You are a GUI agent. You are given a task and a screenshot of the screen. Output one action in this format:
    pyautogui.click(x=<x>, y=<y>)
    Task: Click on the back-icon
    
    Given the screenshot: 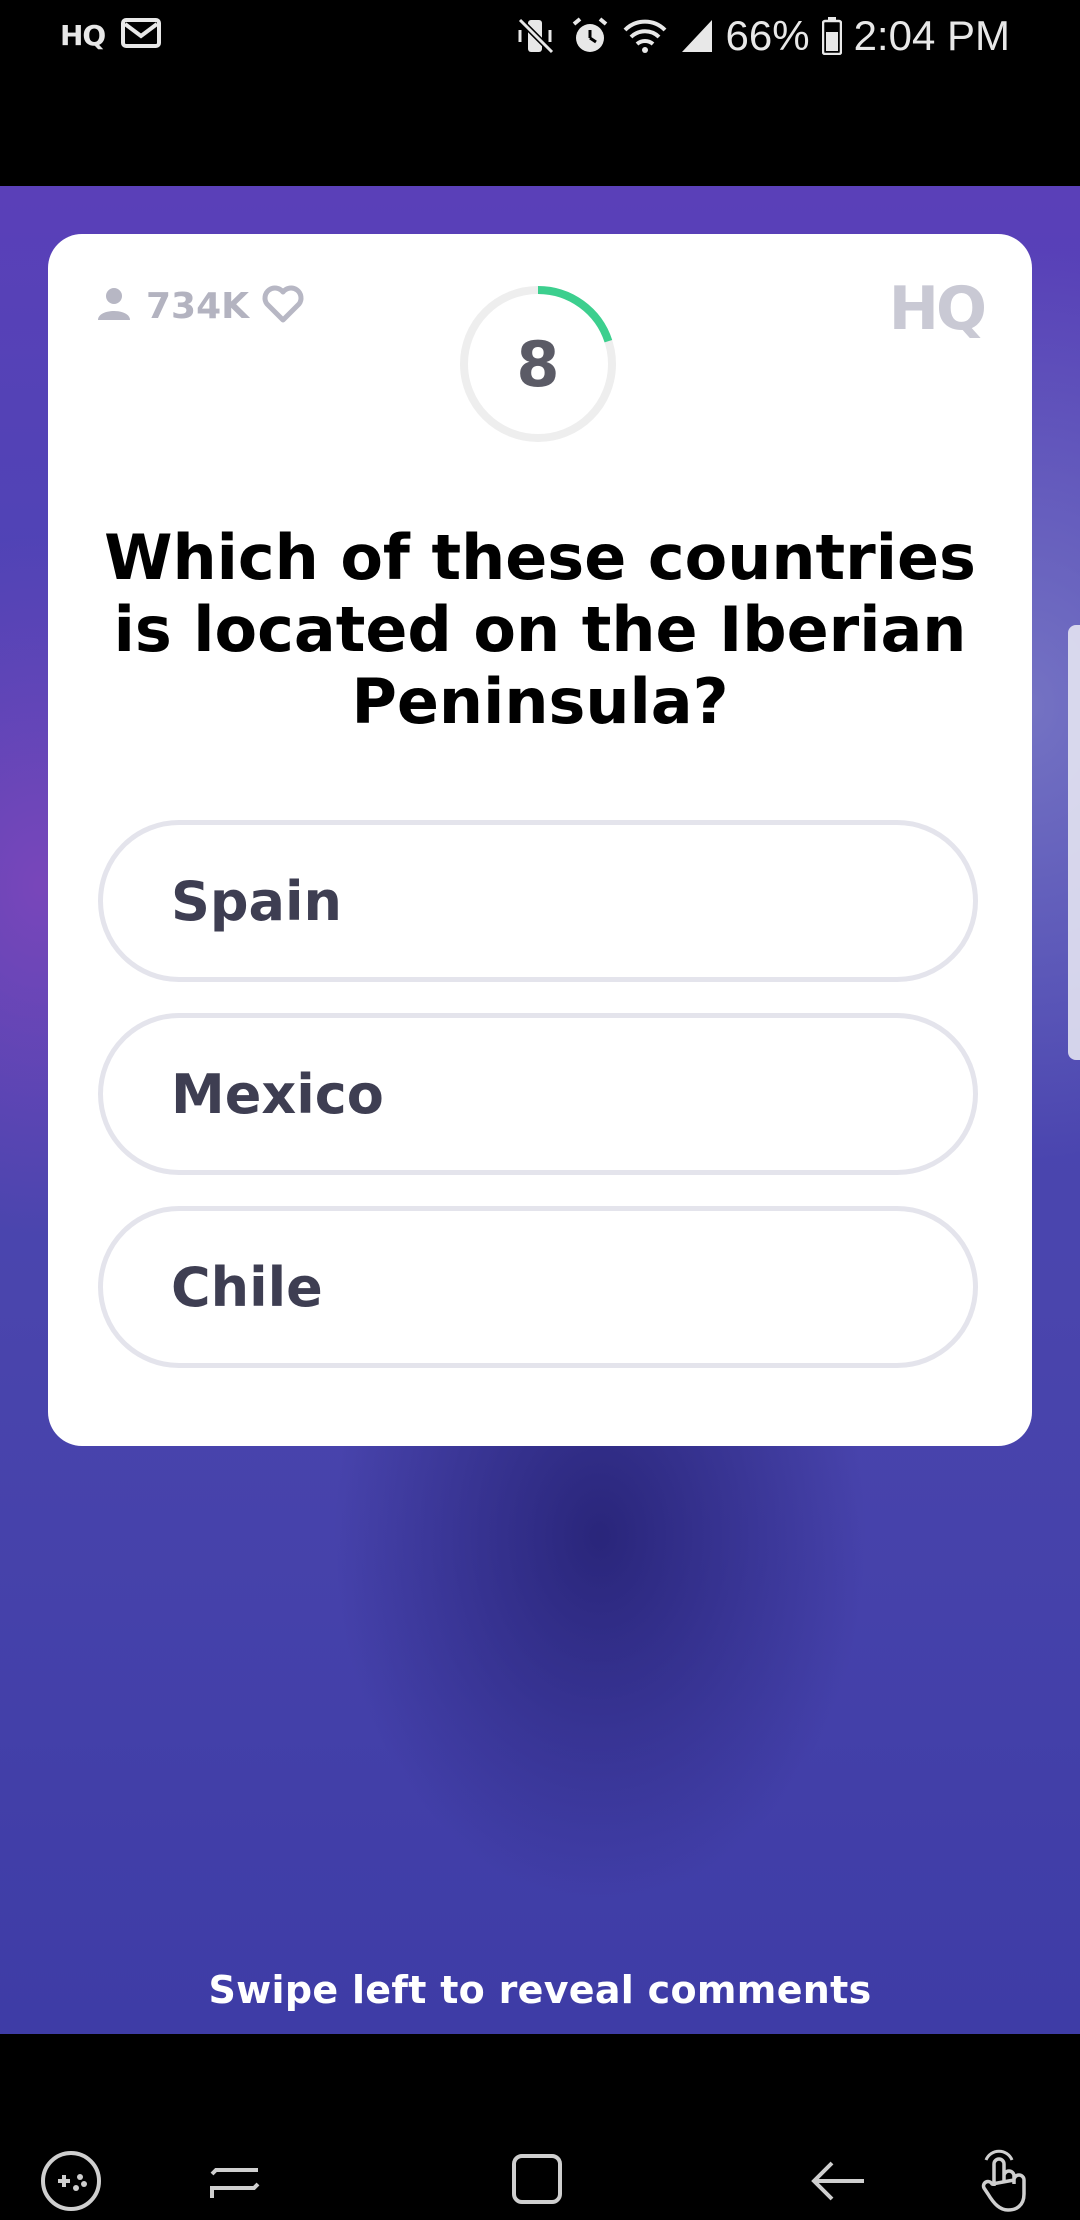 What is the action you would take?
    pyautogui.click(x=839, y=2181)
    